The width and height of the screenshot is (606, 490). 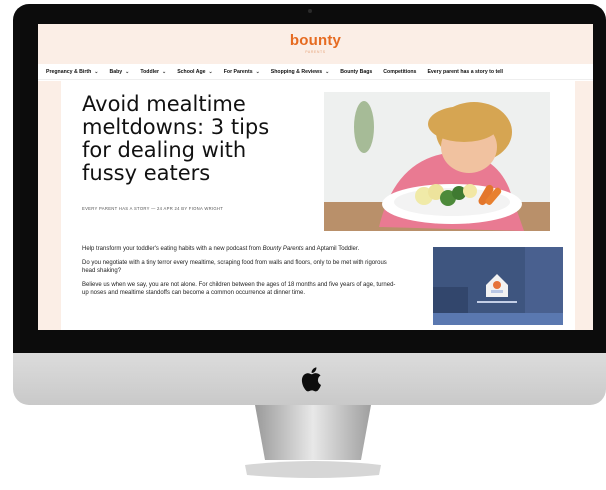 I want to click on nav-item: Pregnancy & Birth ⌄, so click(x=72, y=72).